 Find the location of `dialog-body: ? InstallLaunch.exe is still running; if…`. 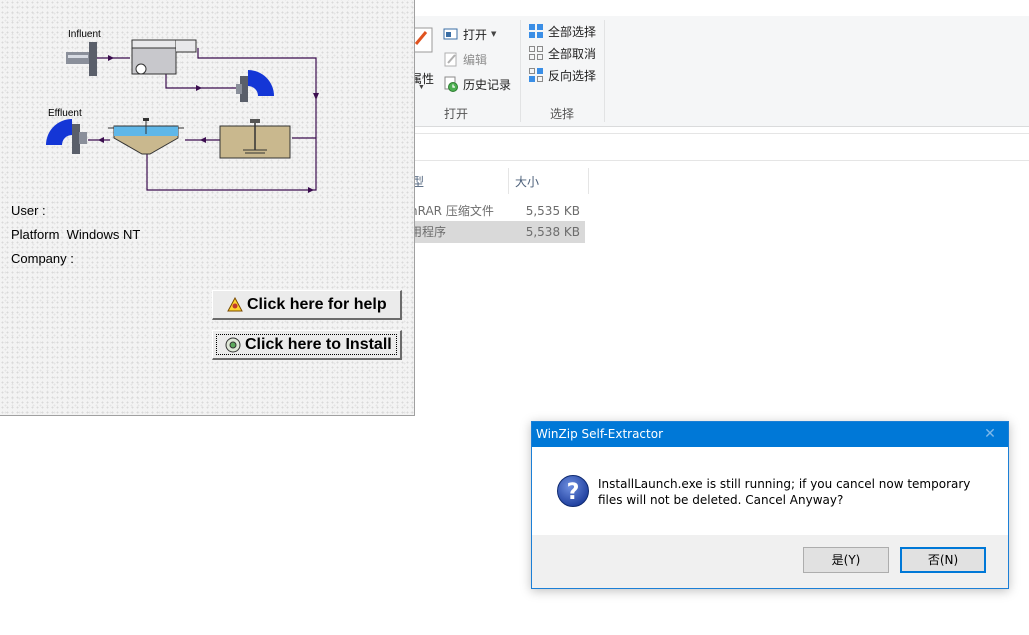

dialog-body: ? InstallLaunch.exe is still running; if… is located at coordinates (770, 491).